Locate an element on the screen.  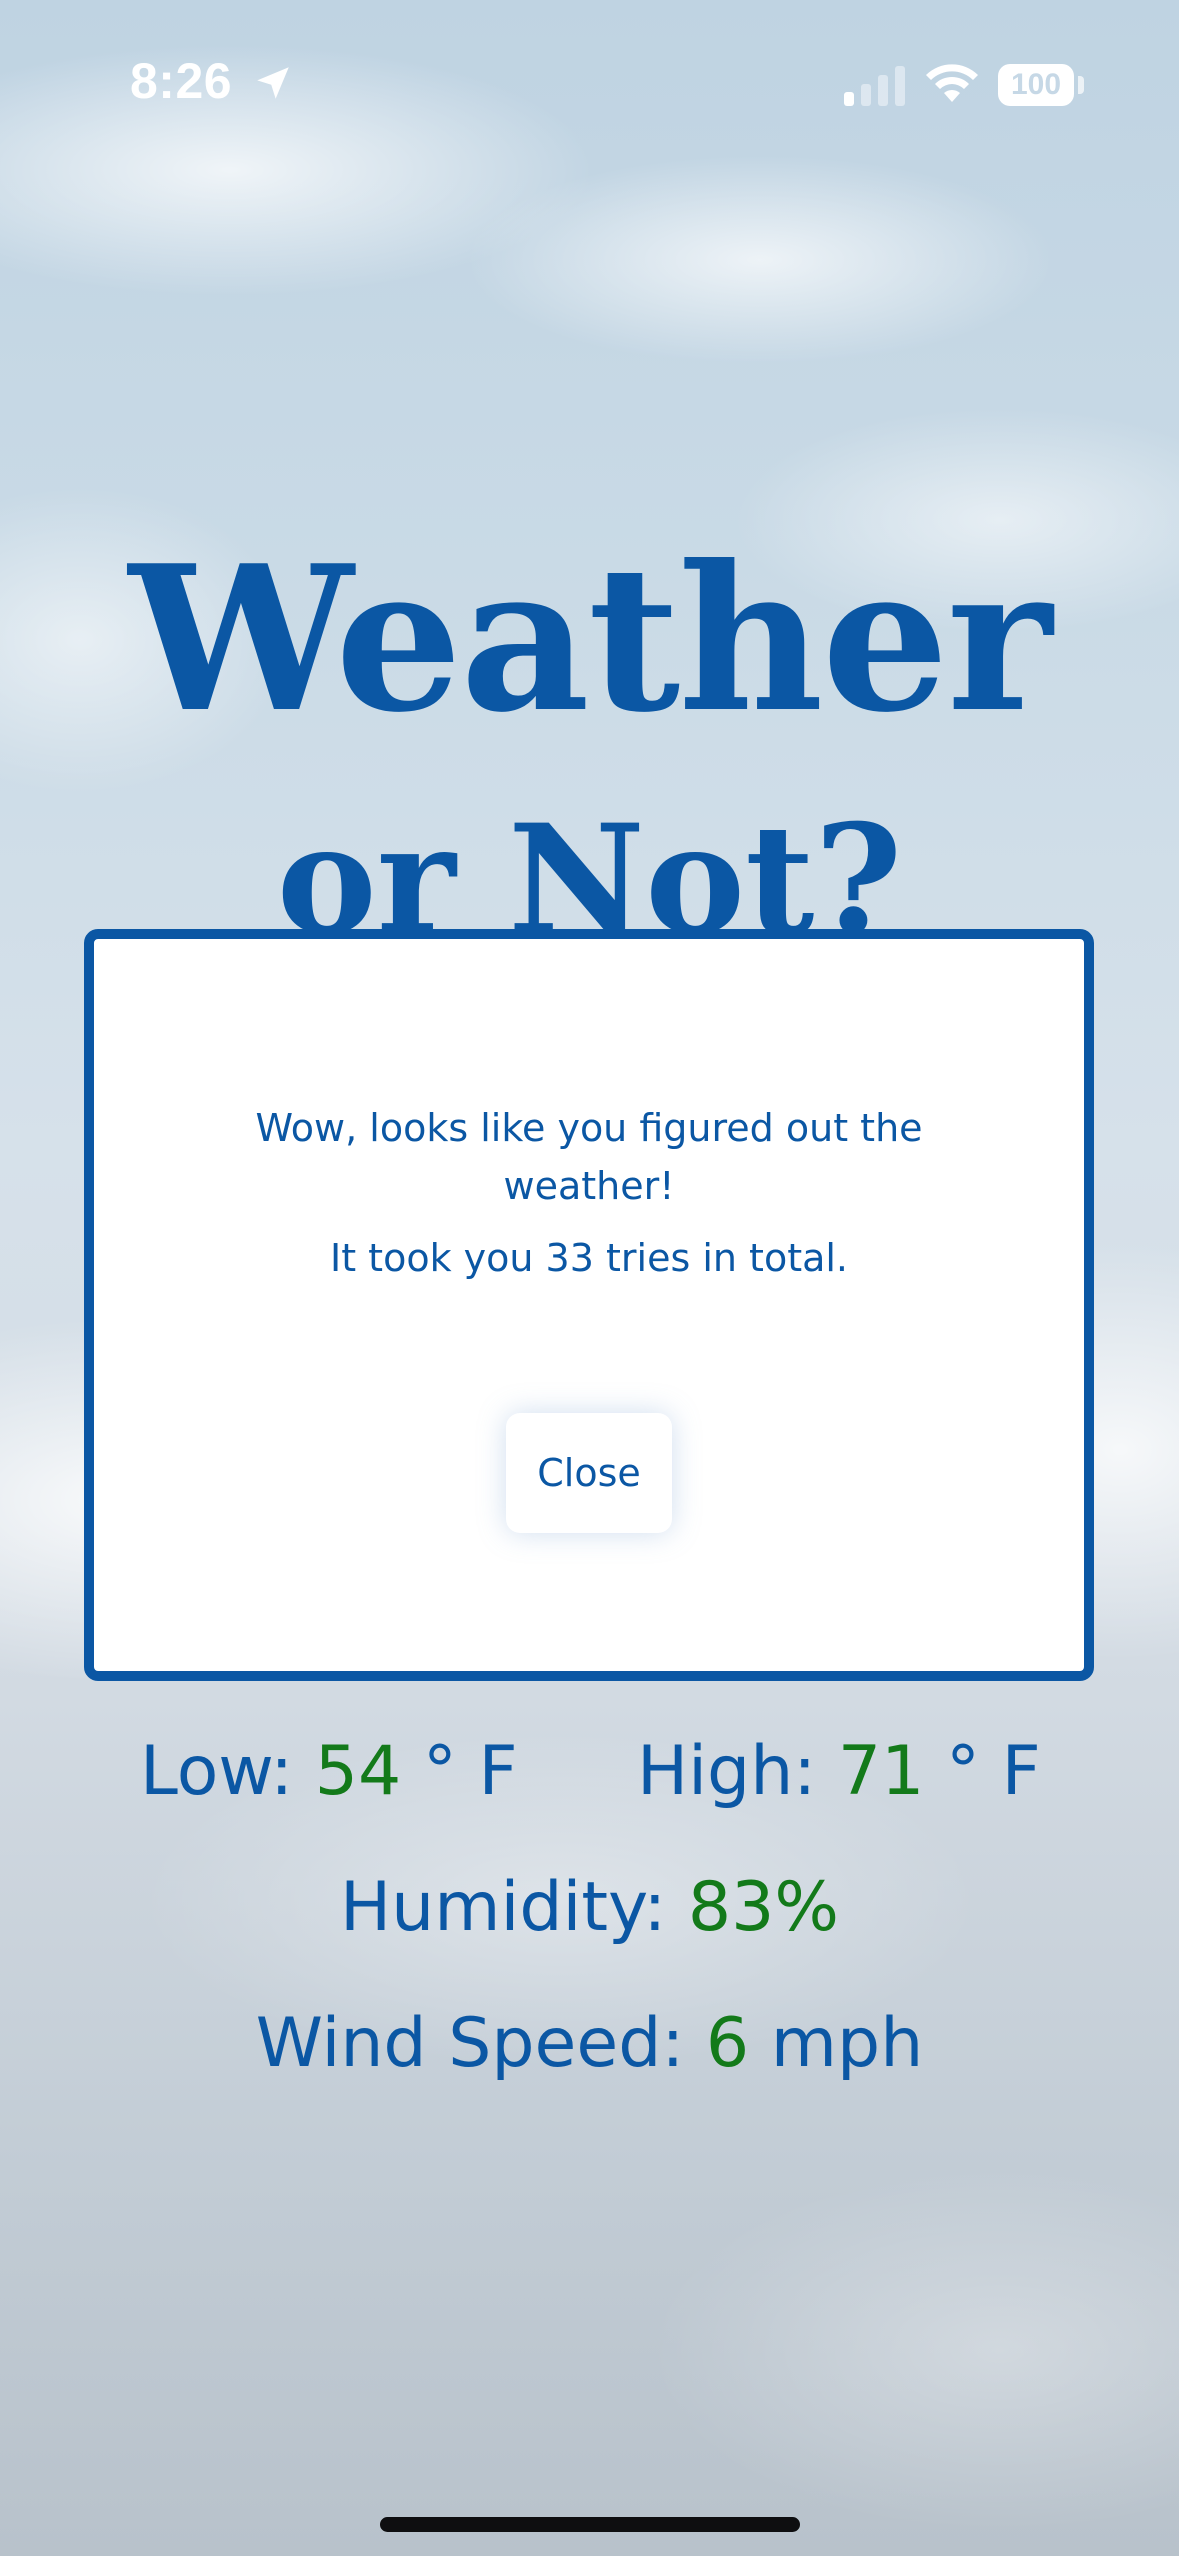
location-arrow-icon is located at coordinates (273, 83).